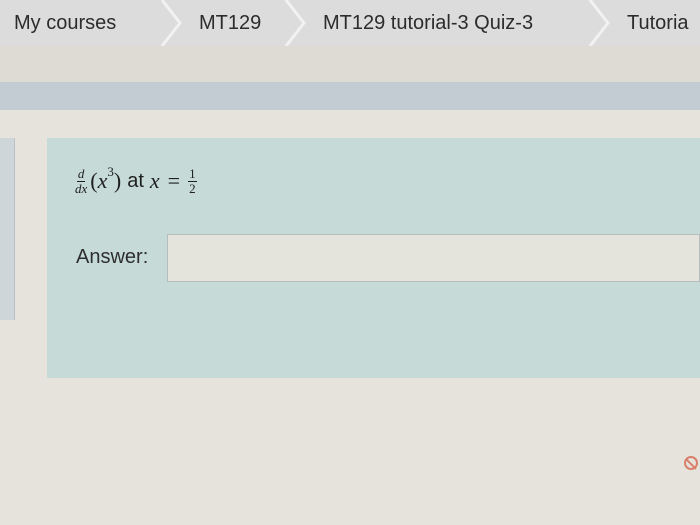  I want to click on value-fraction: 1 2, so click(192, 180).